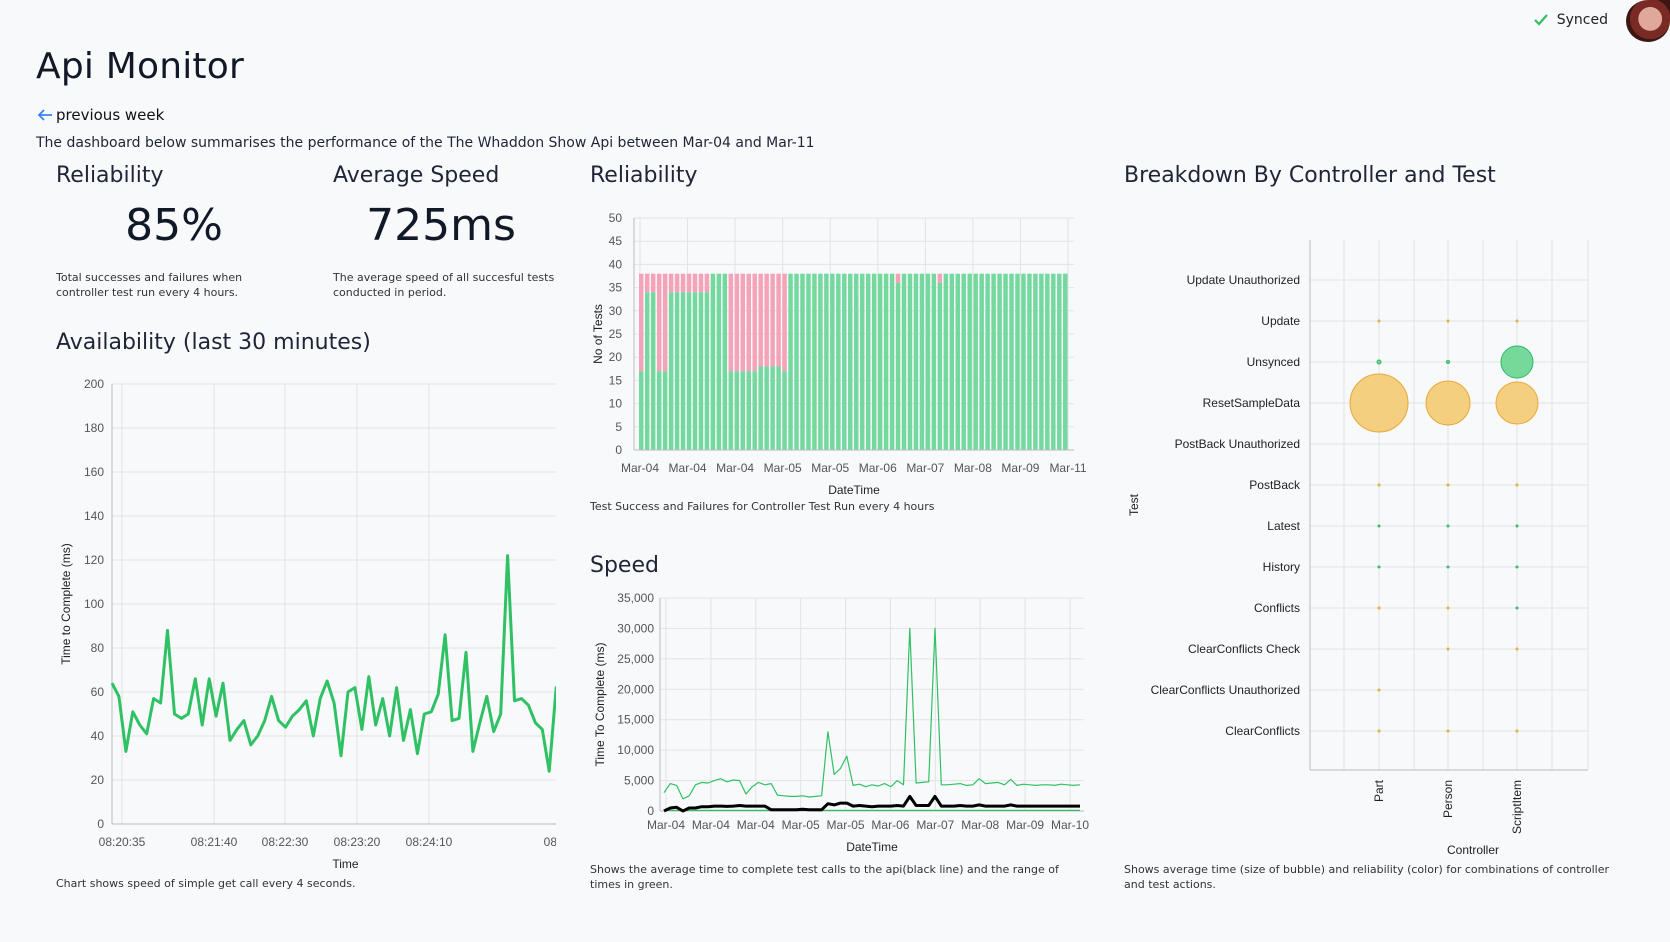 Image resolution: width=1670 pixels, height=942 pixels. I want to click on y-tick-label: 35,000, so click(635, 598).